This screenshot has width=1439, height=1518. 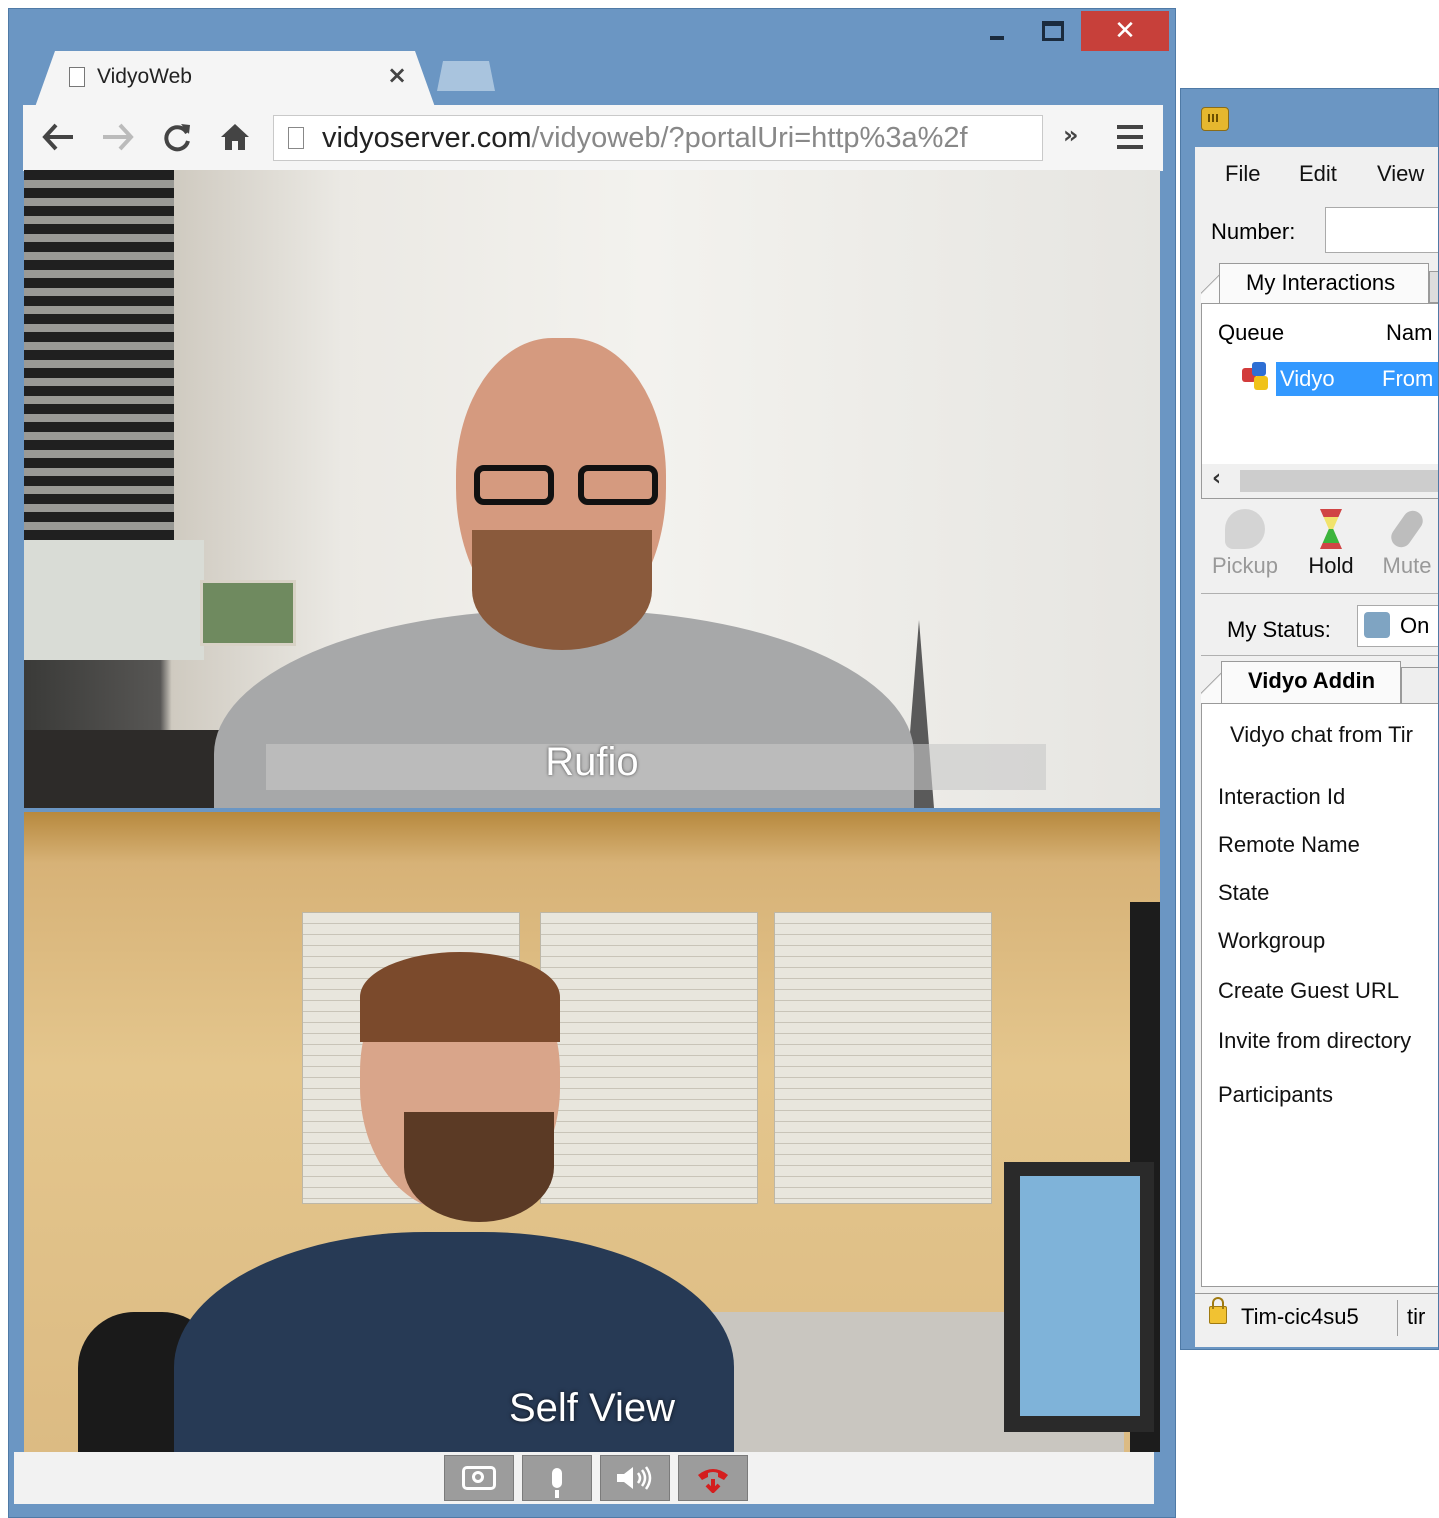 I want to click on back-button, so click(x=59, y=137).